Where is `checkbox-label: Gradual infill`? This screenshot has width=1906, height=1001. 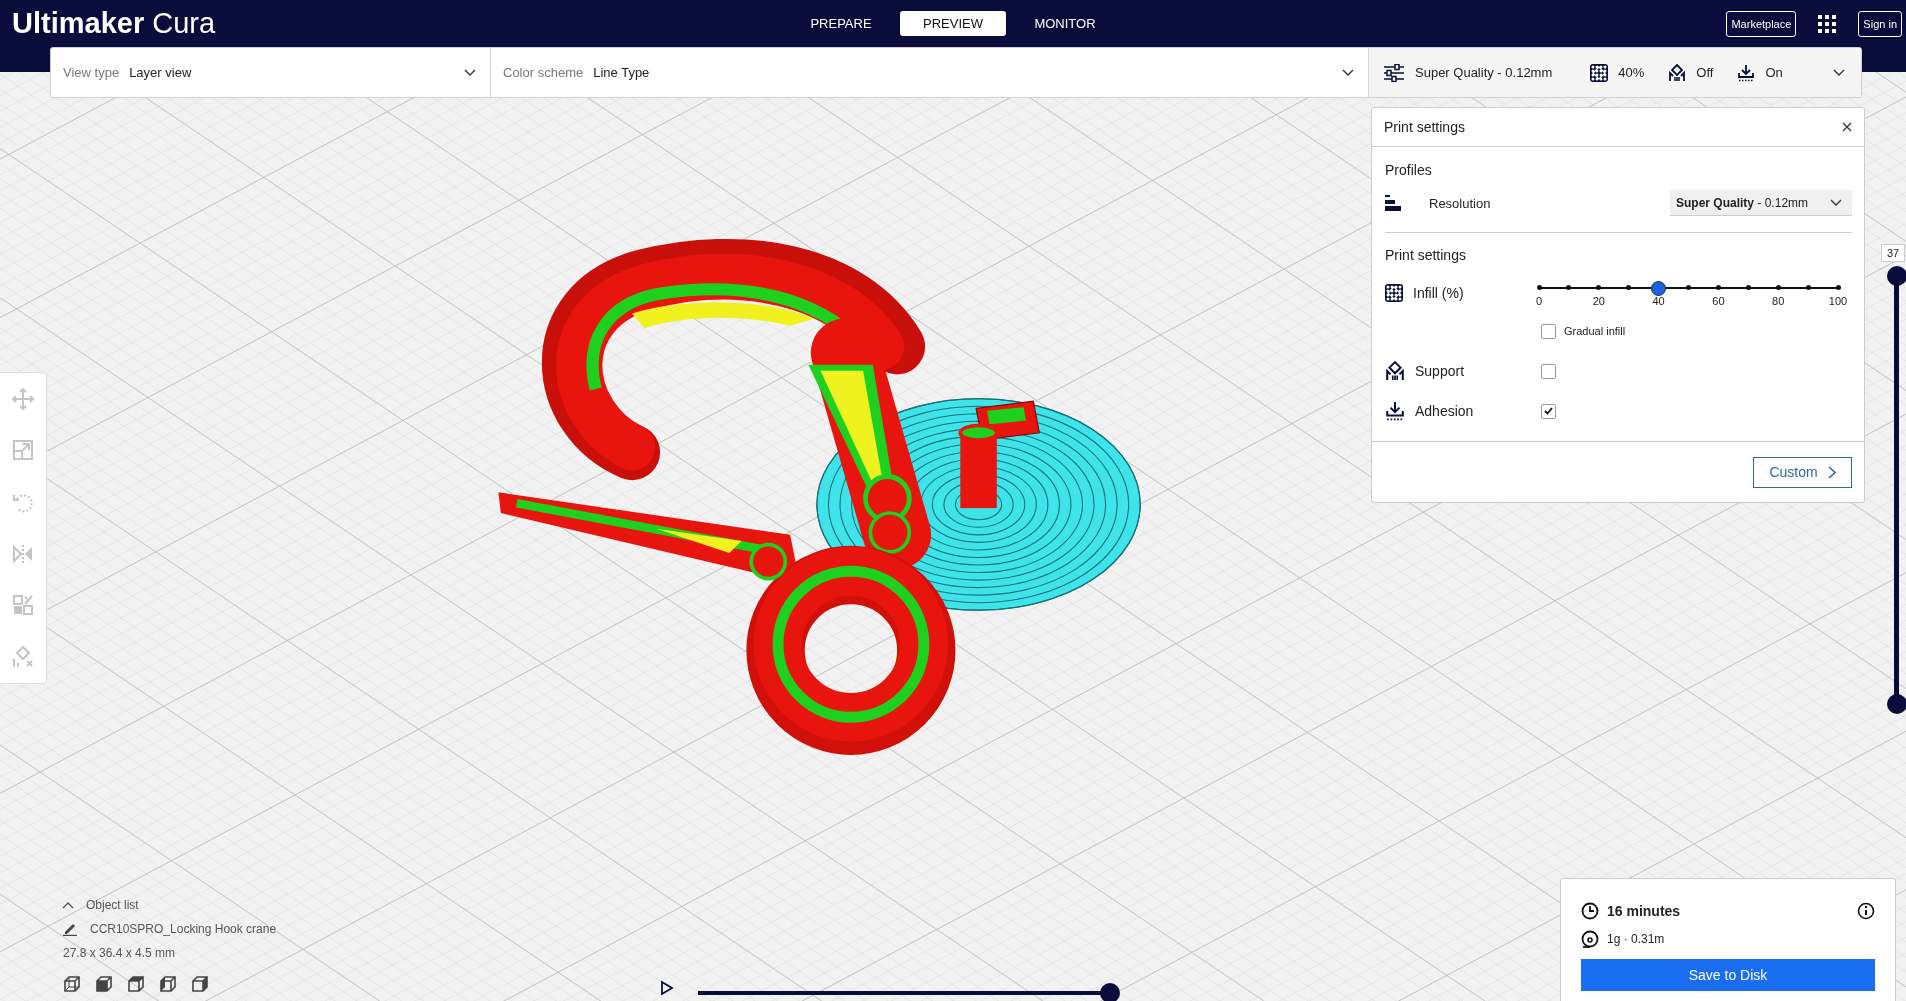
checkbox-label: Gradual infill is located at coordinates (1595, 331).